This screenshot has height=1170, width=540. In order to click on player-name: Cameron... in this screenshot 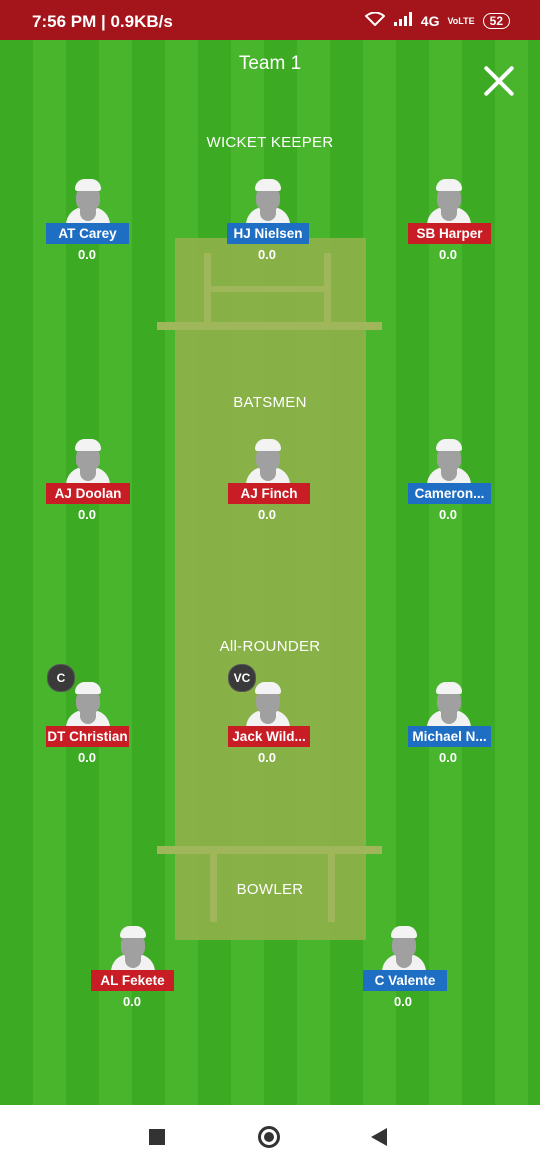, I will do `click(449, 493)`.